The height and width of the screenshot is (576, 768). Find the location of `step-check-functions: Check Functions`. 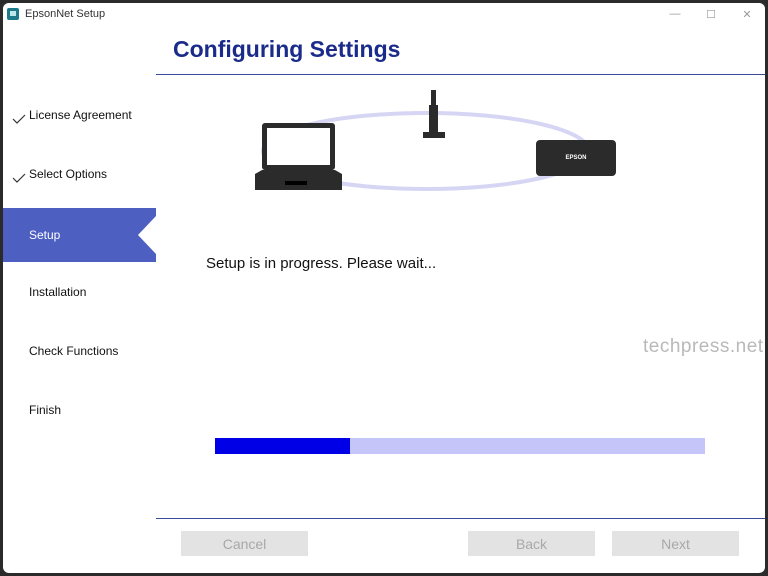

step-check-functions: Check Functions is located at coordinates (79, 351).